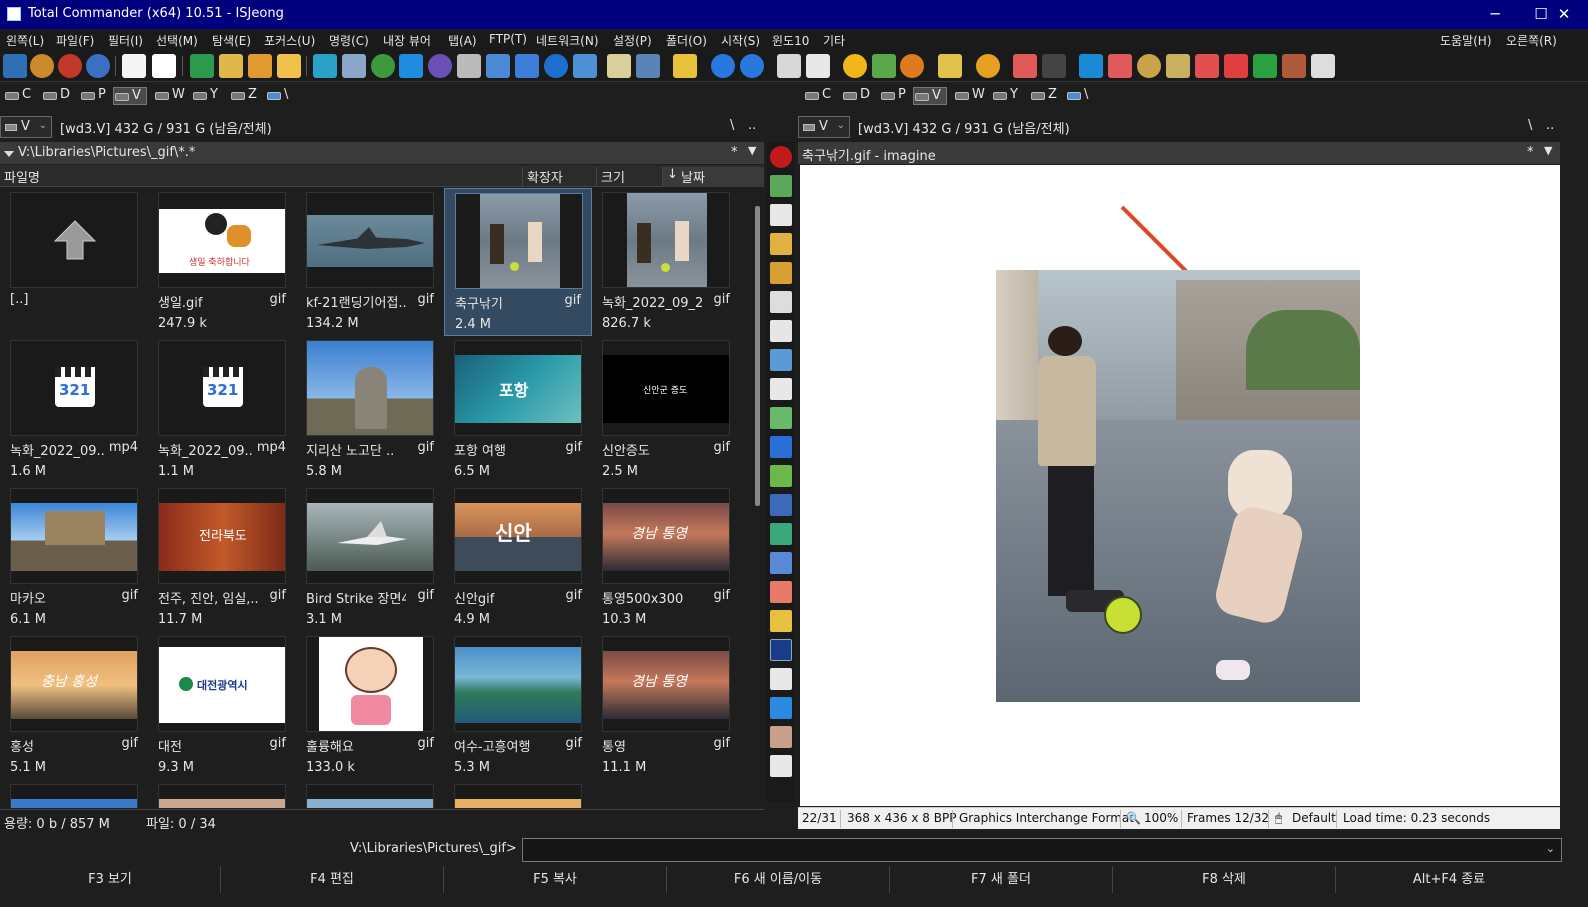 The height and width of the screenshot is (907, 1588). Describe the element at coordinates (125, 40) in the screenshot. I see `menu-filter: 필터(I)` at that location.